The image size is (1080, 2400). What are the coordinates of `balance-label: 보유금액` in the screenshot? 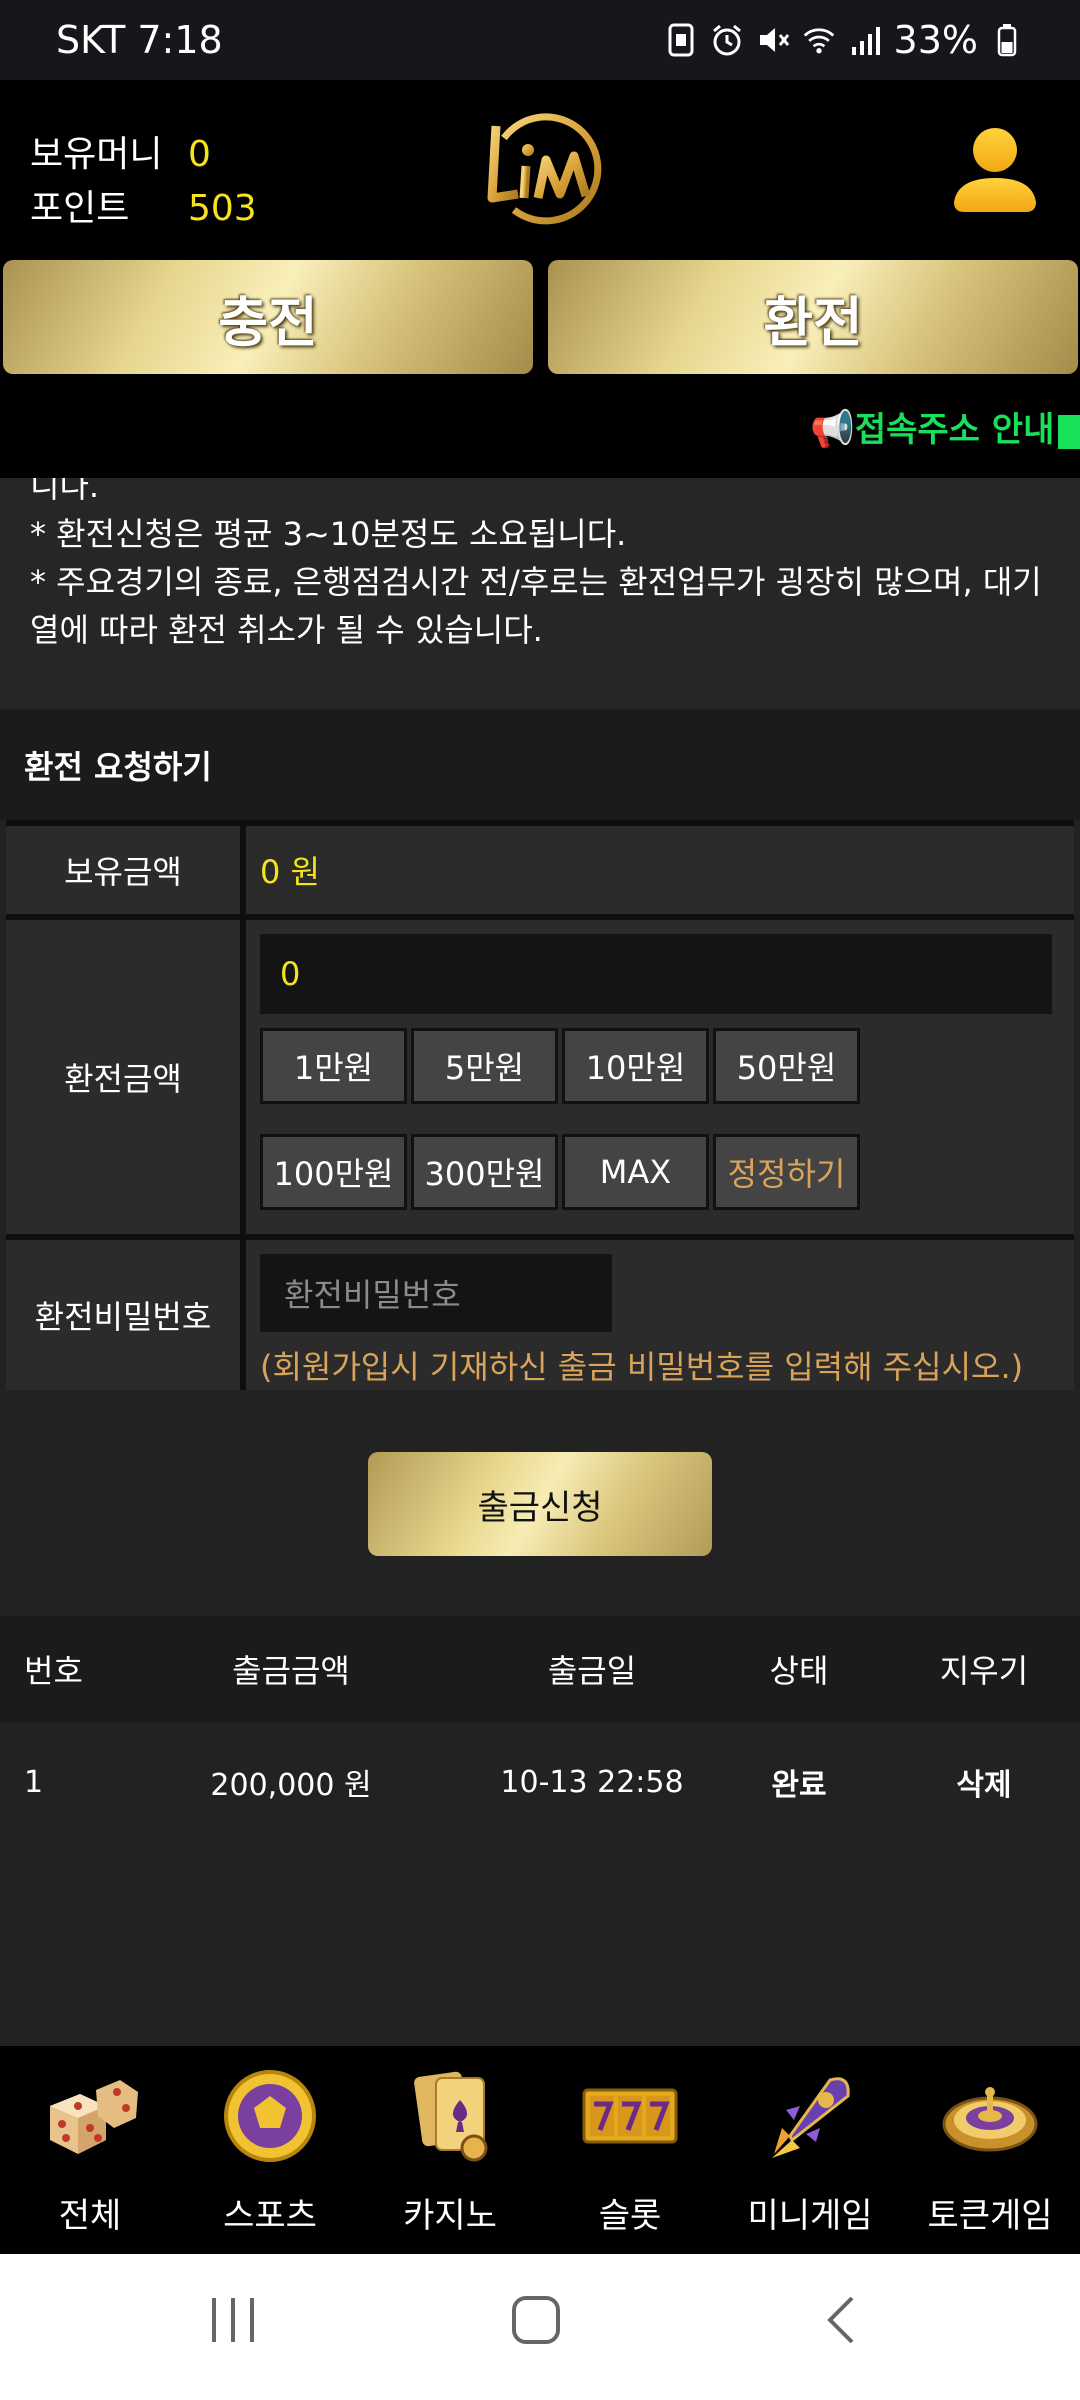 It's located at (126, 870).